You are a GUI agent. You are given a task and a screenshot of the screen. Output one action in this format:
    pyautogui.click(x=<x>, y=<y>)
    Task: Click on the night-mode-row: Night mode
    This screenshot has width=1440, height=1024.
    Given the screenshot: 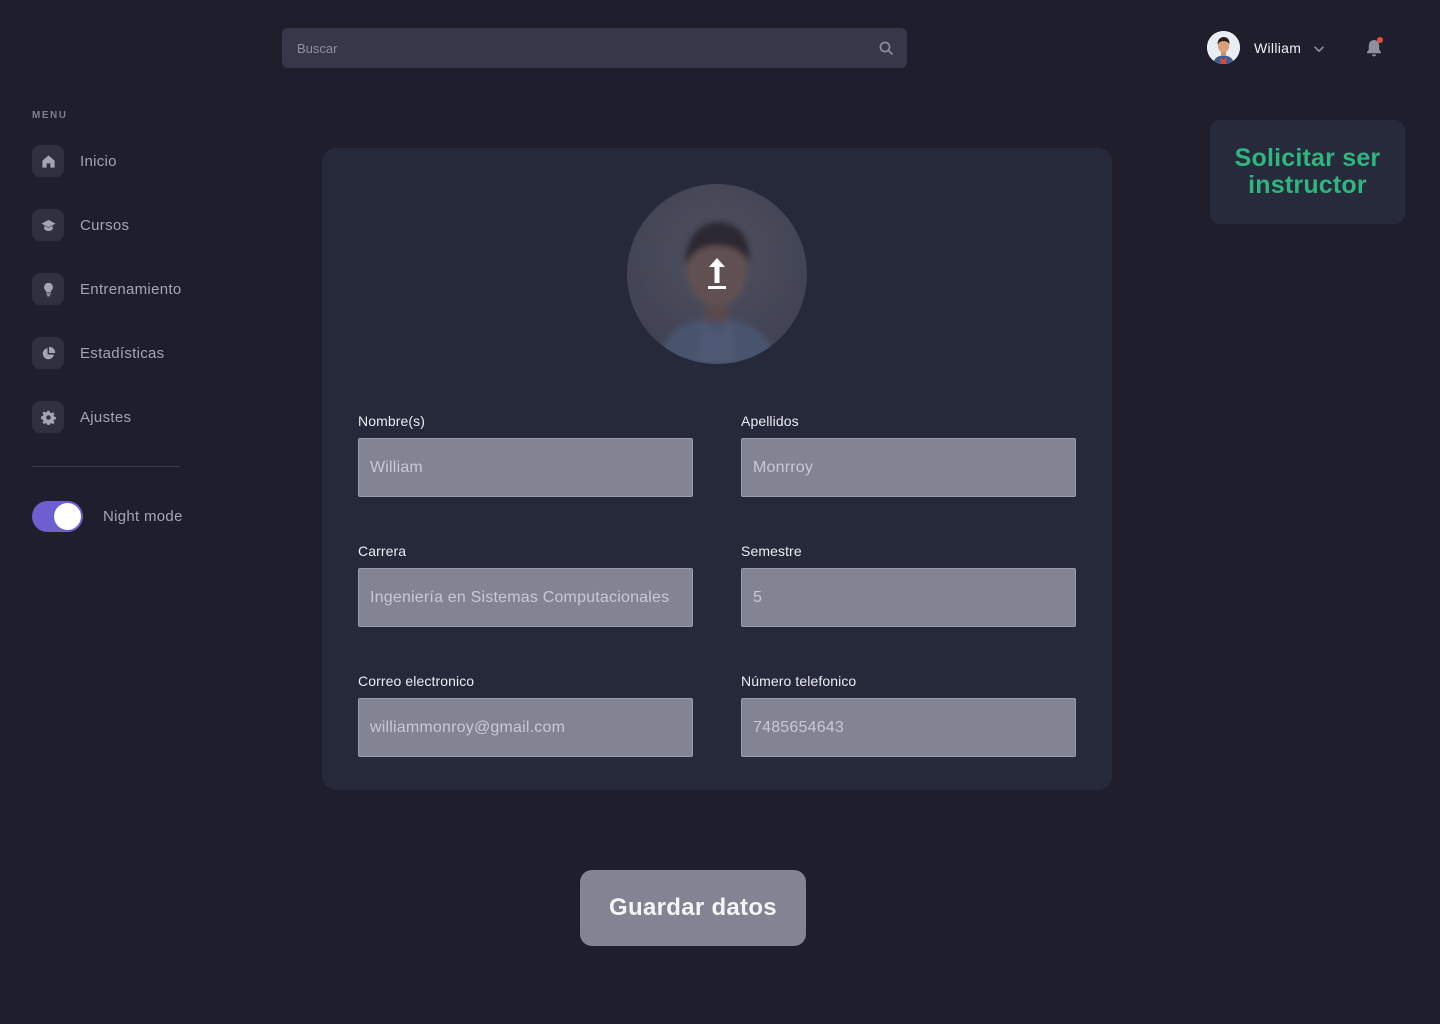 What is the action you would take?
    pyautogui.click(x=107, y=516)
    